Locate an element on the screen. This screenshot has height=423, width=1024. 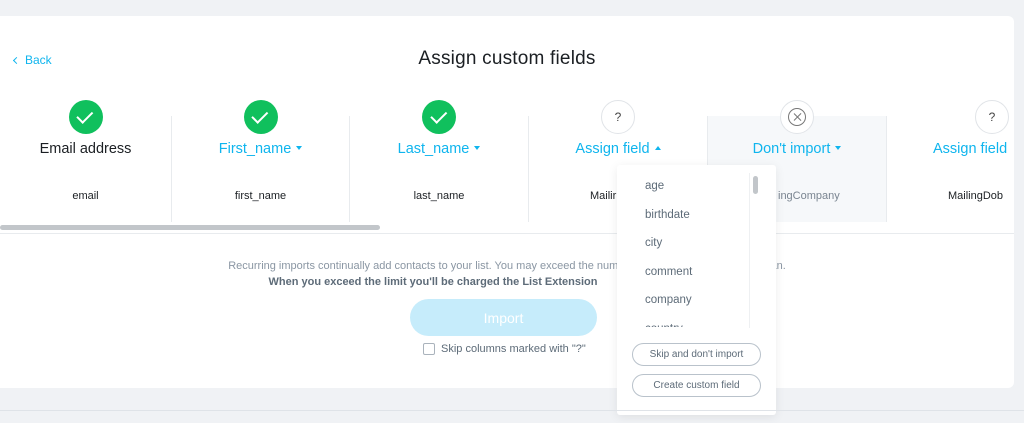
column-field-dropdown: First_name is located at coordinates (260, 149).